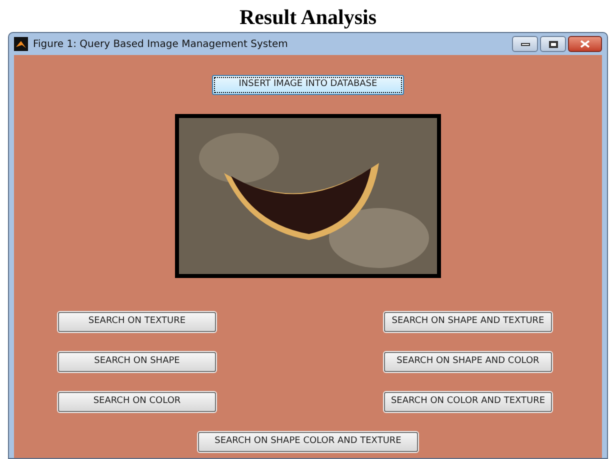 The width and height of the screenshot is (616, 459). I want to click on minimize-button, so click(525, 44).